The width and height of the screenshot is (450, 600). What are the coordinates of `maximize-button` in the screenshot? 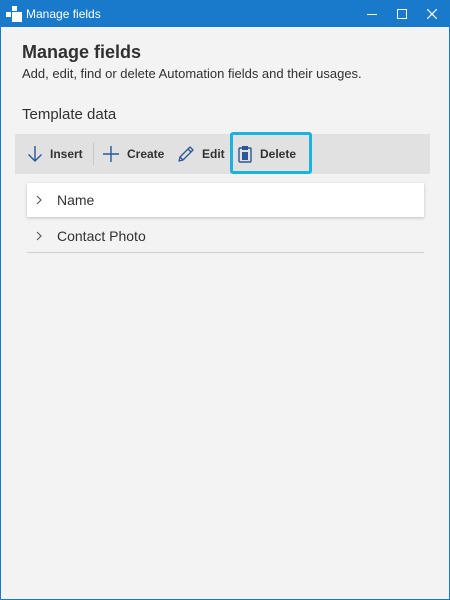 It's located at (402, 14).